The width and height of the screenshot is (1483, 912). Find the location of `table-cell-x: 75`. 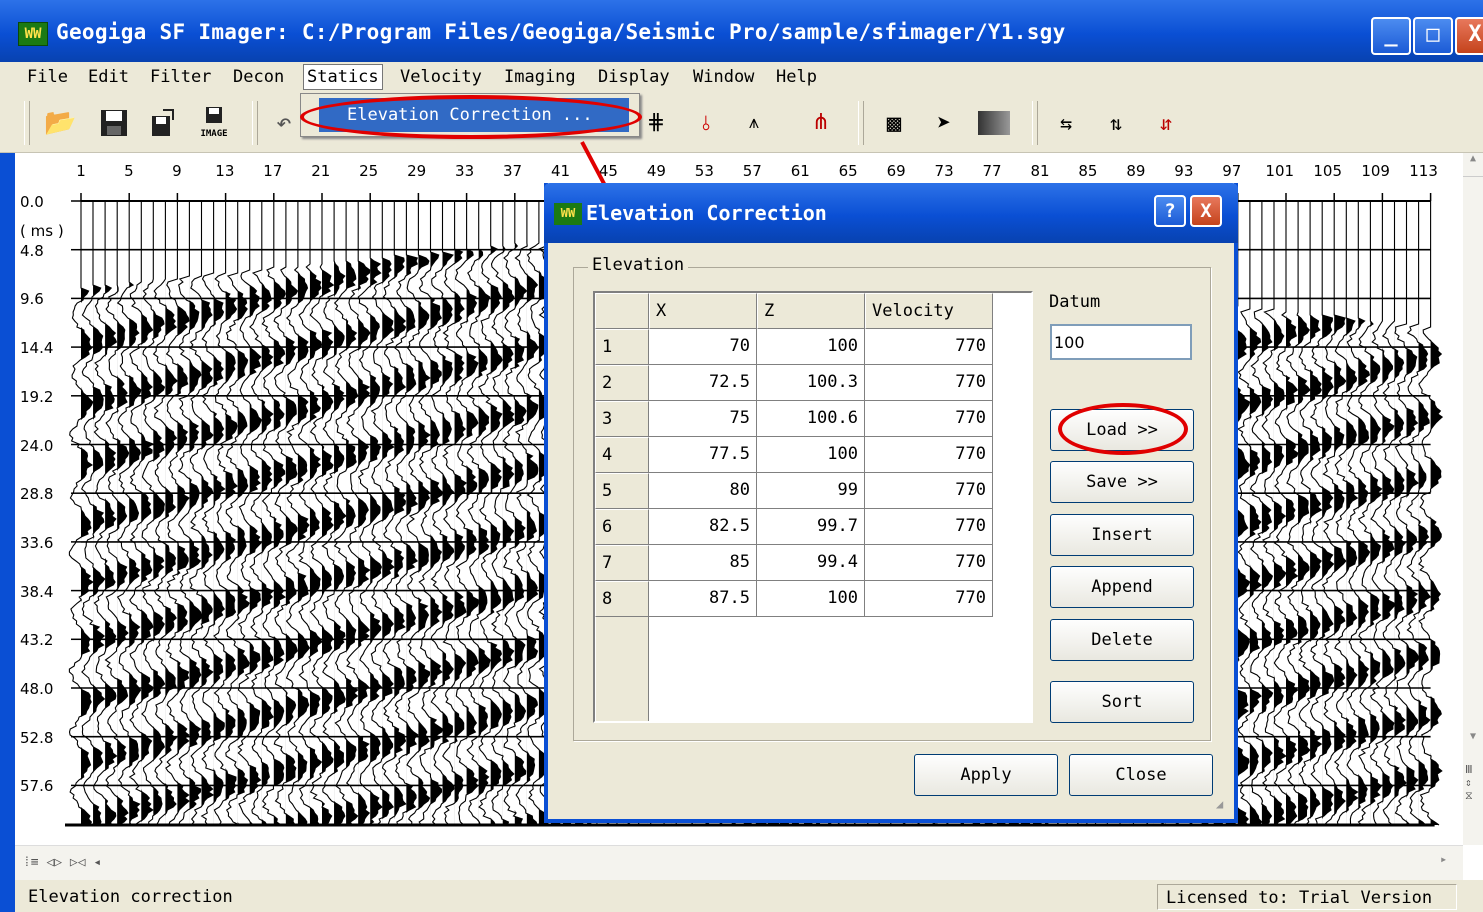

table-cell-x: 75 is located at coordinates (703, 419).